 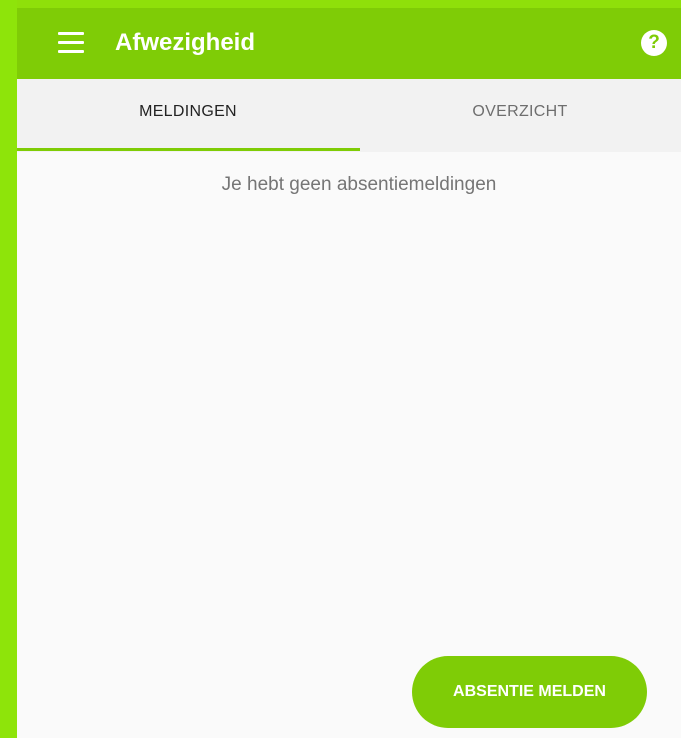 What do you see at coordinates (8, 369) in the screenshot?
I see `window-frame-edge` at bounding box center [8, 369].